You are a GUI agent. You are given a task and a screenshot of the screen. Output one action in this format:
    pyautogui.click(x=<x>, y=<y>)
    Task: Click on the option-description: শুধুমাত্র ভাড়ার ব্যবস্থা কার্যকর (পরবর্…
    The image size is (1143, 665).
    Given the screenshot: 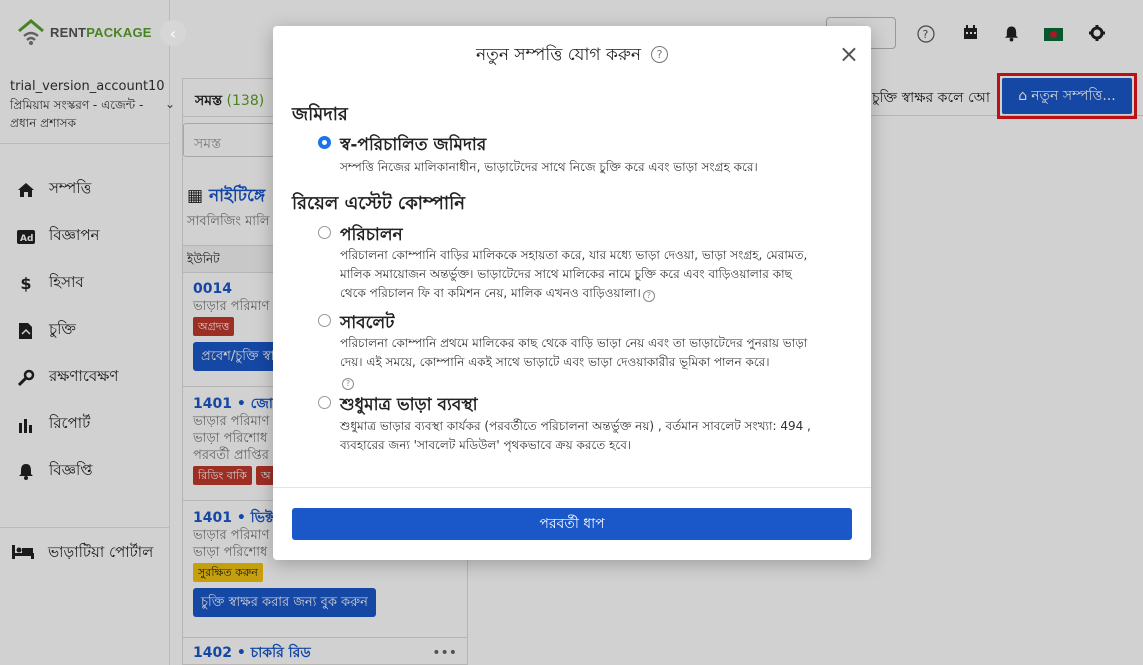 What is the action you would take?
    pyautogui.click(x=575, y=435)
    